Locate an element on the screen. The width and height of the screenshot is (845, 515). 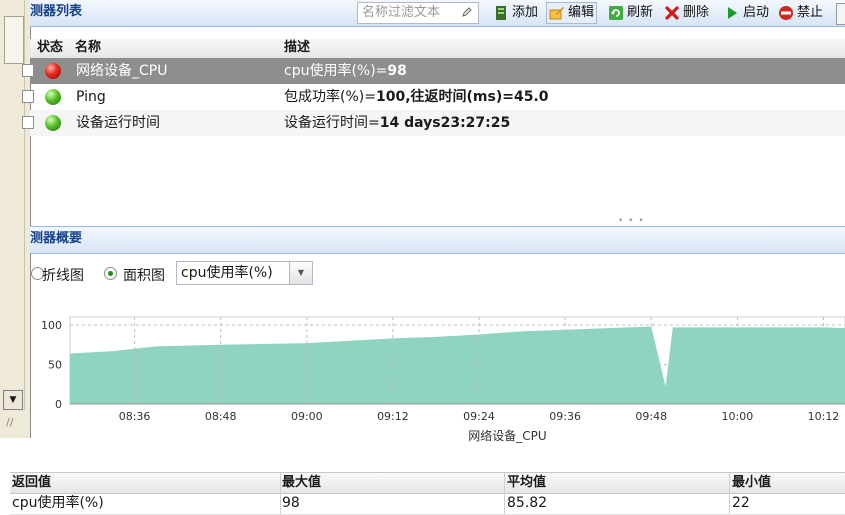
row-desc: 设备运行时间=14 days23:27:25 is located at coordinates (397, 123).